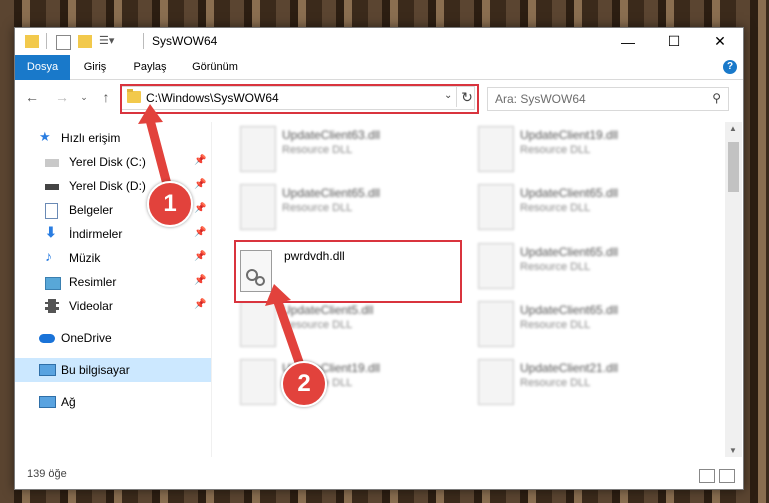 The height and width of the screenshot is (503, 769). What do you see at coordinates (628, 41) in the screenshot?
I see `minimize-button: —` at bounding box center [628, 41].